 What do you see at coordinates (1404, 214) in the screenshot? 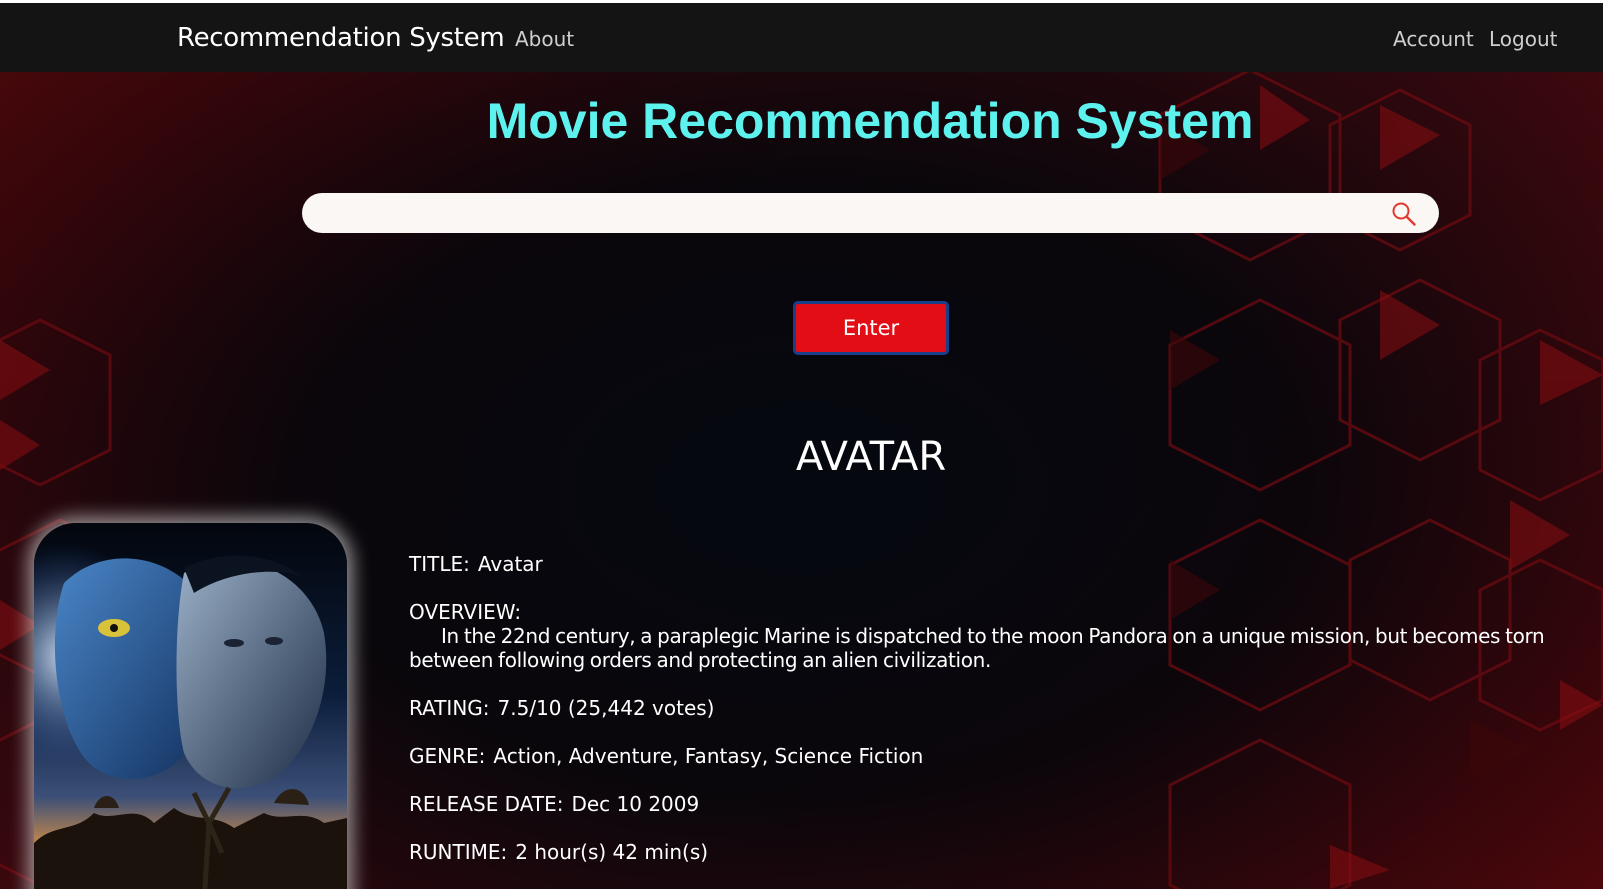
I see `search-icon` at bounding box center [1404, 214].